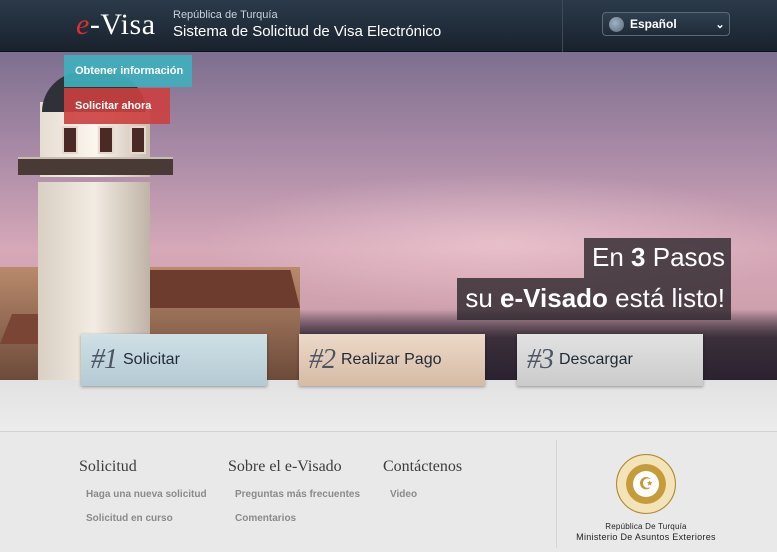 Image resolution: width=777 pixels, height=552 pixels. What do you see at coordinates (423, 466) in the screenshot?
I see `footer-column-title: Contáctenos` at bounding box center [423, 466].